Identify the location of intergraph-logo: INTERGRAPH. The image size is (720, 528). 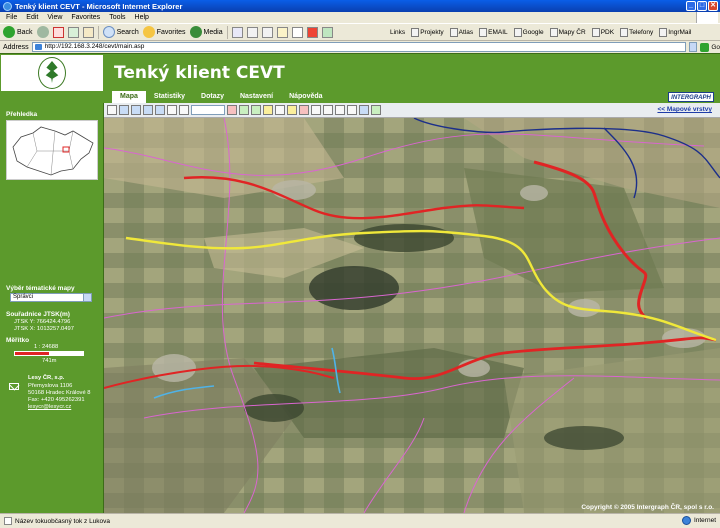
(691, 97).